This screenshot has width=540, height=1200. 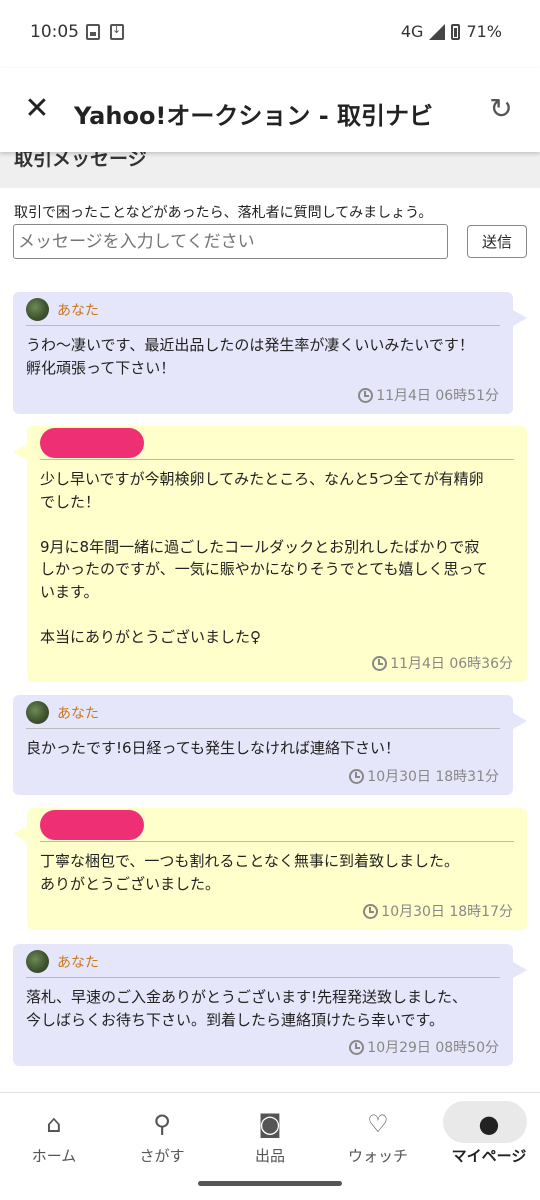 What do you see at coordinates (213, 748) in the screenshot?
I see `message-text: 良かったです!6日経っても発生しなければ連絡下さい！` at bounding box center [213, 748].